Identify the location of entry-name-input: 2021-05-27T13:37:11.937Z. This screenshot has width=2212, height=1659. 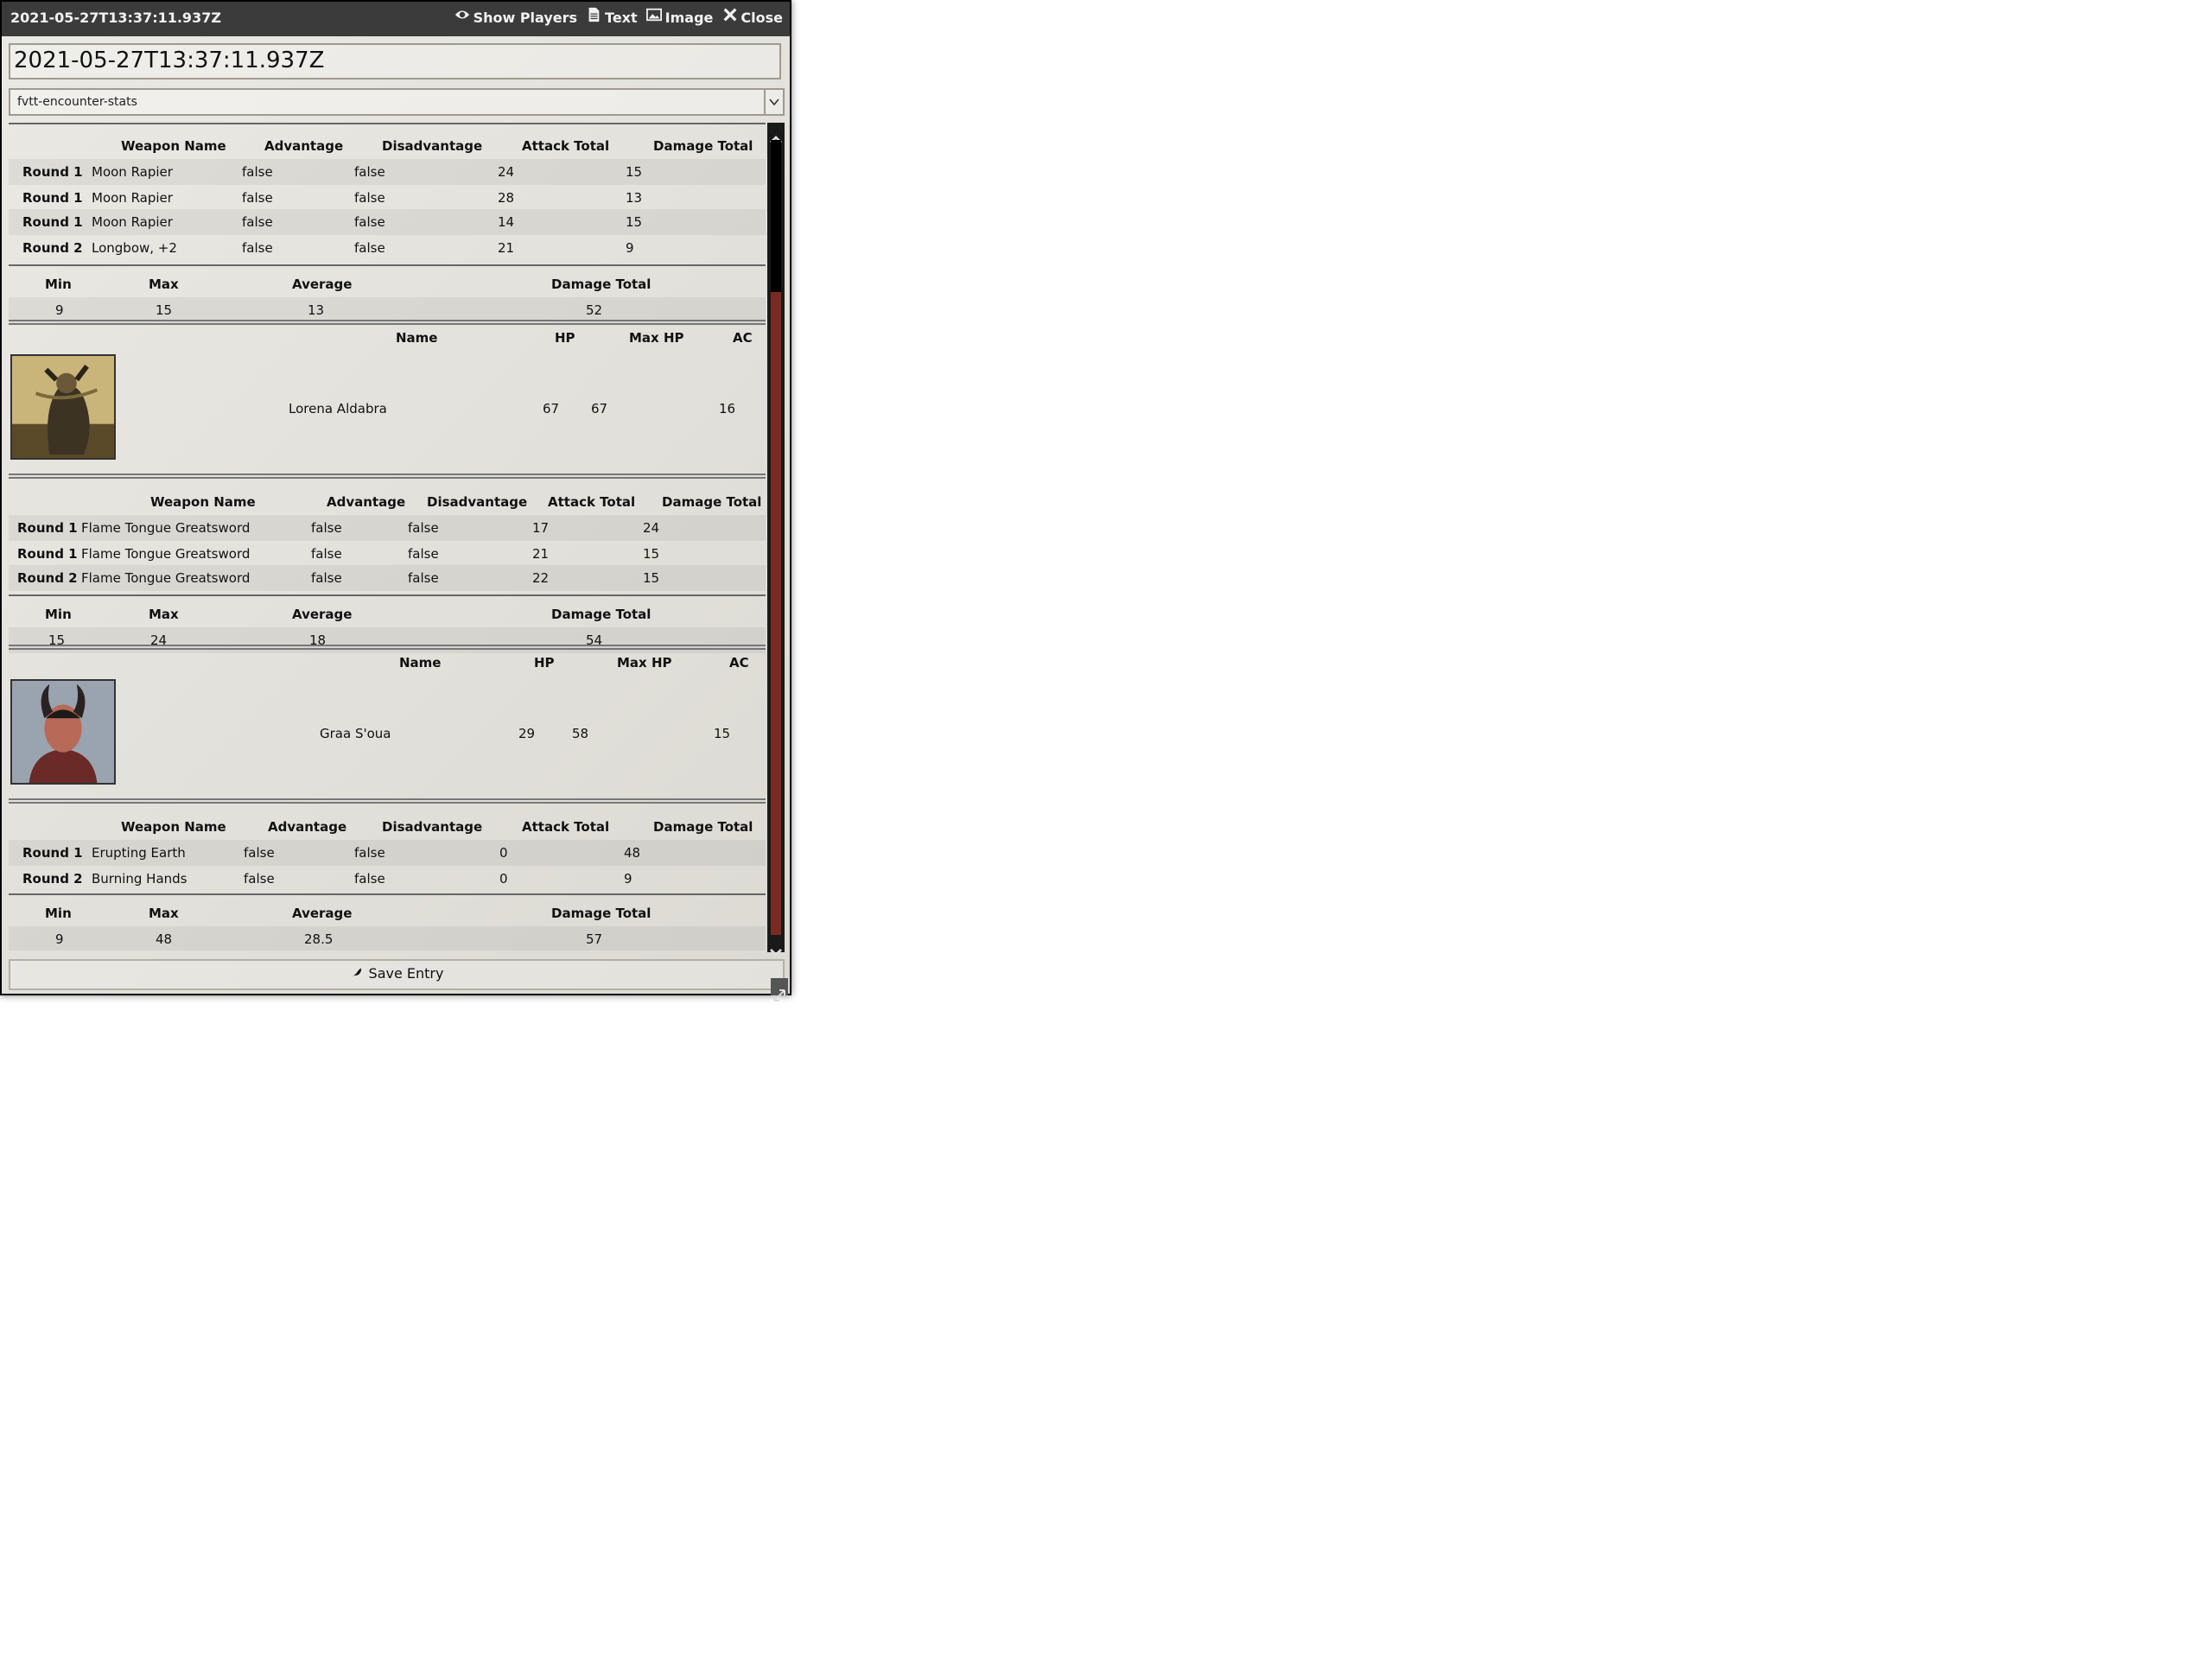
(395, 61).